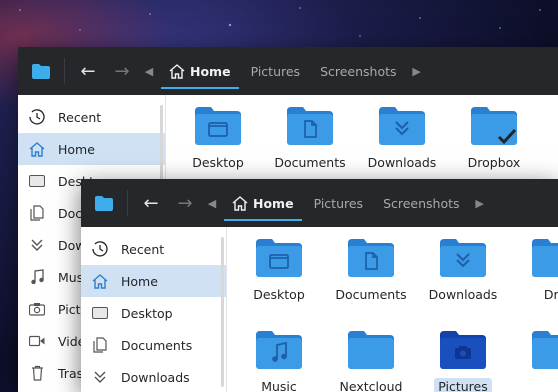 Image resolution: width=558 pixels, height=392 pixels. Describe the element at coordinates (554, 383) in the screenshot. I see `file-item-label` at that location.